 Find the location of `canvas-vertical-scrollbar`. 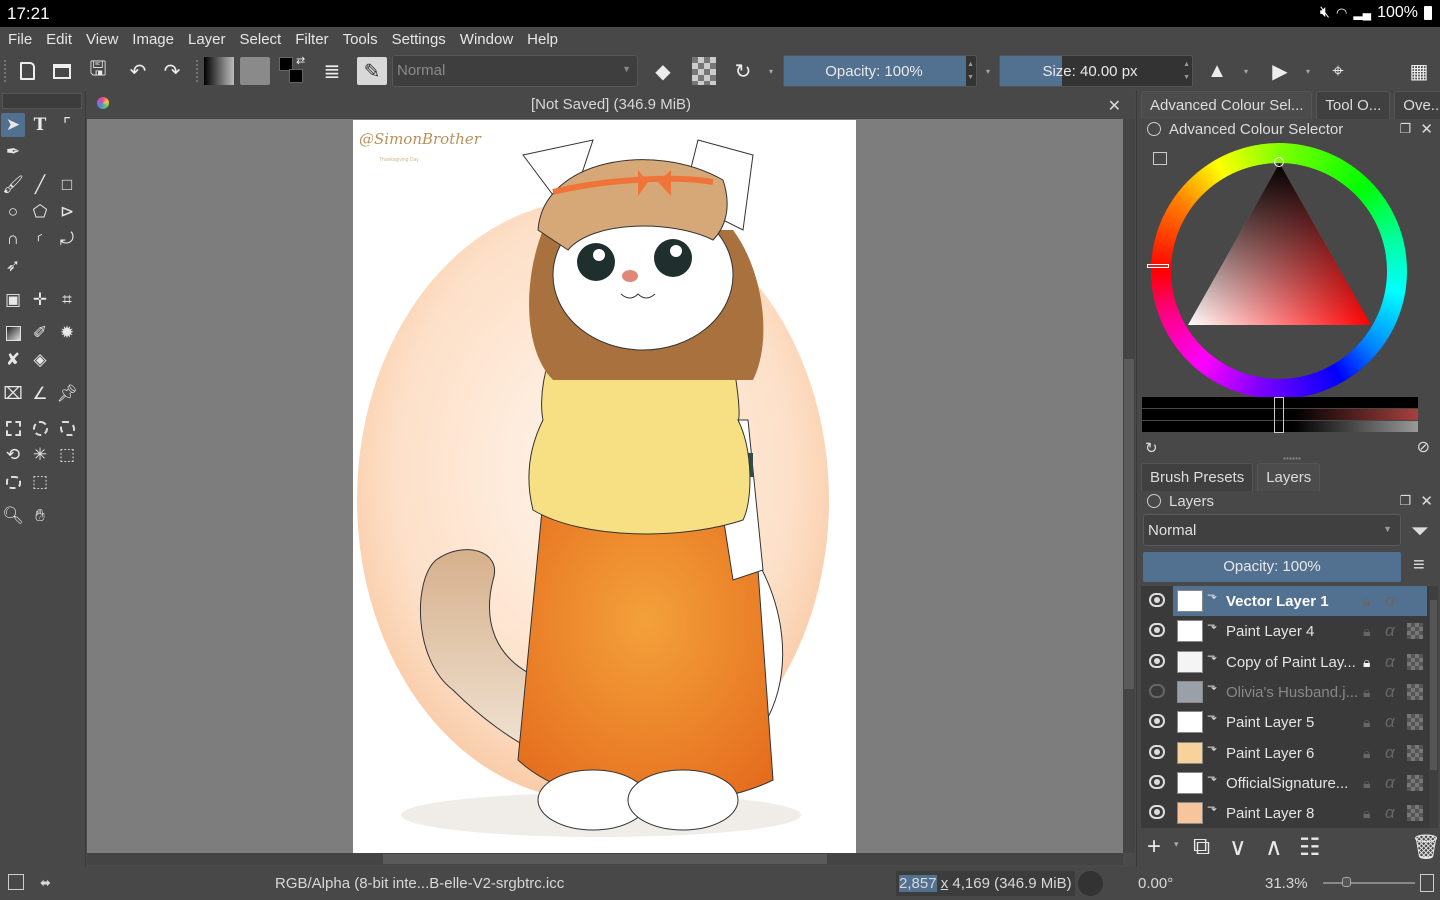

canvas-vertical-scrollbar is located at coordinates (1129, 486).